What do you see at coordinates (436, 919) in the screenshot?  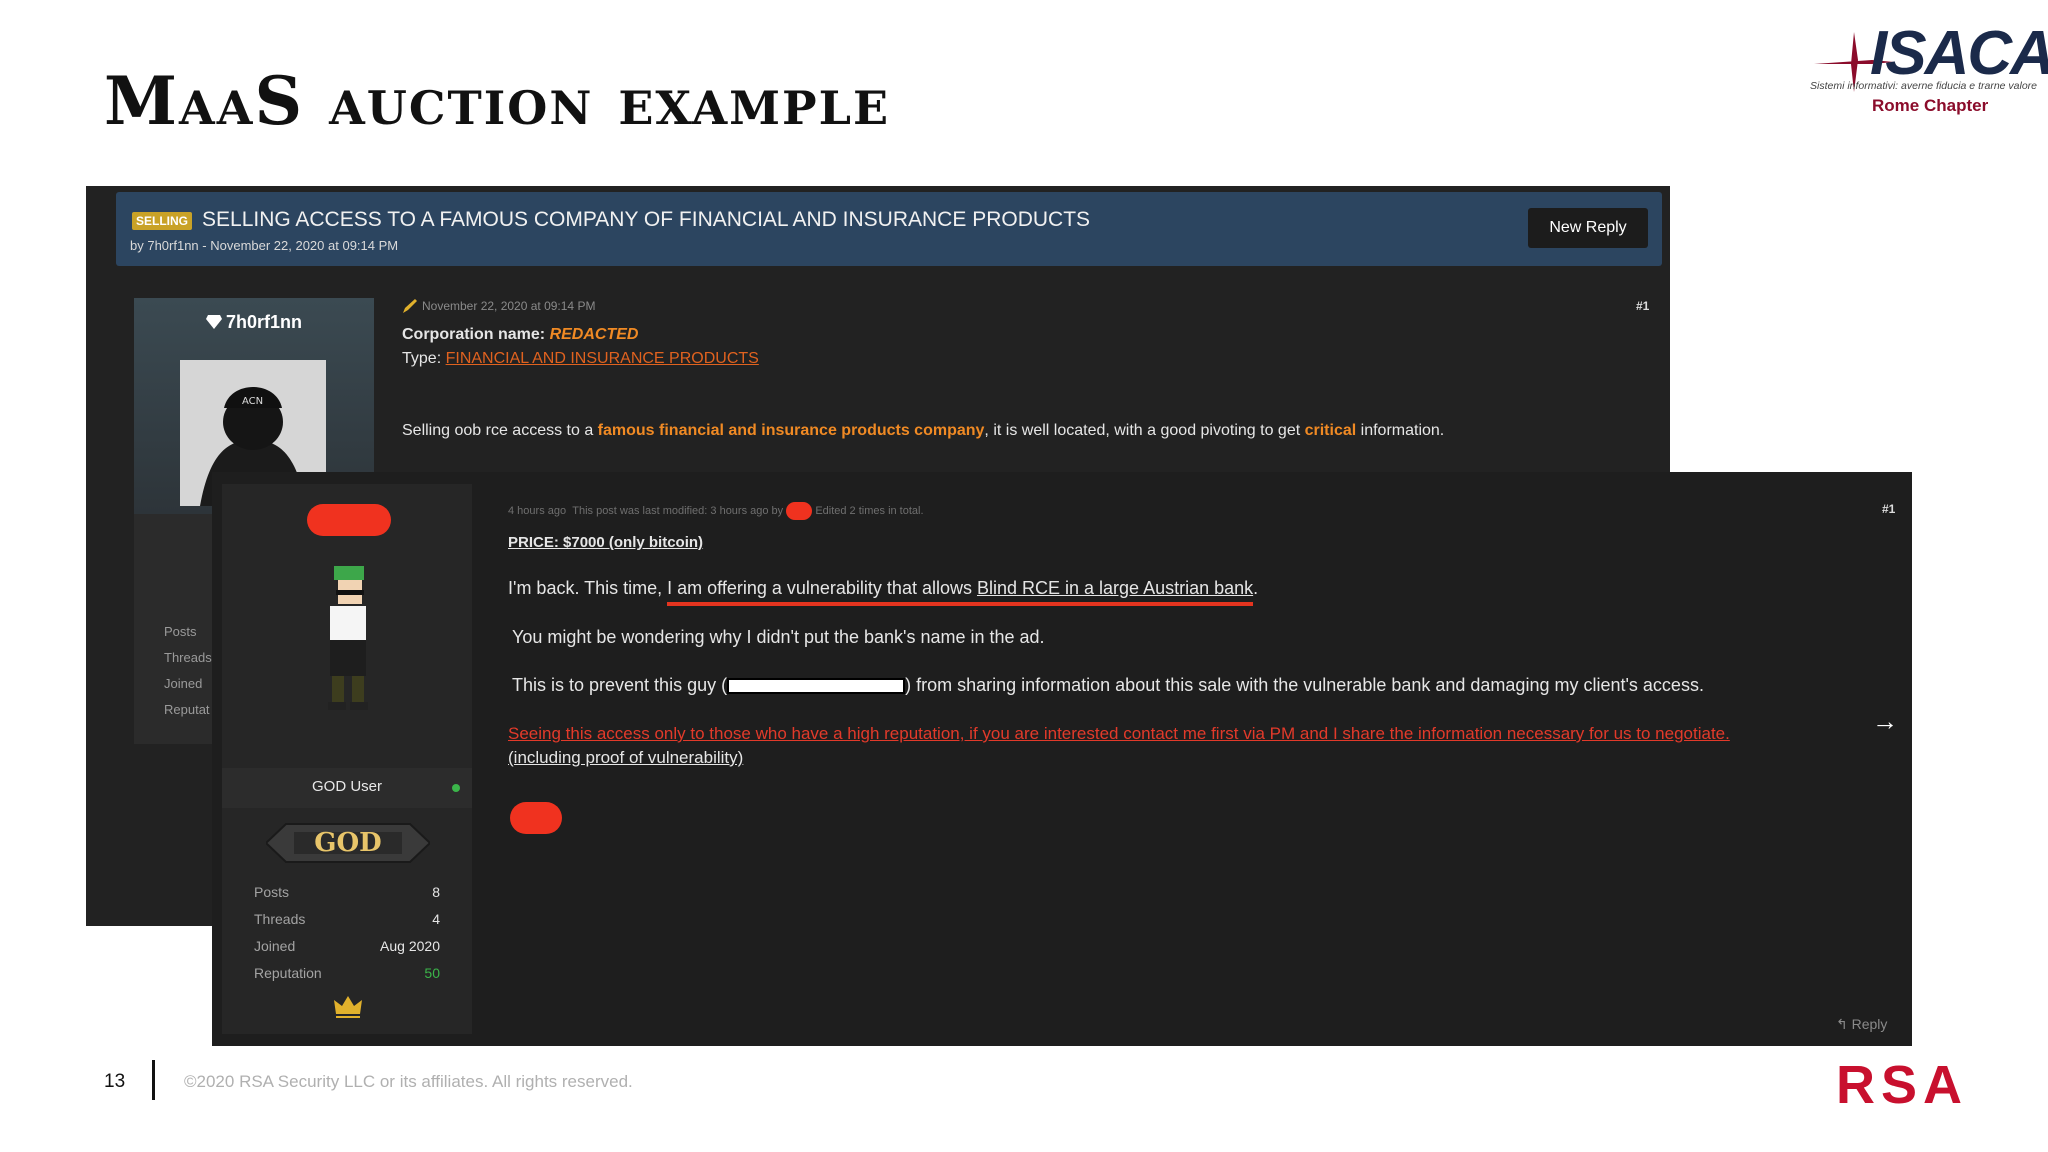 I see `stat-threads-value-2: 4` at bounding box center [436, 919].